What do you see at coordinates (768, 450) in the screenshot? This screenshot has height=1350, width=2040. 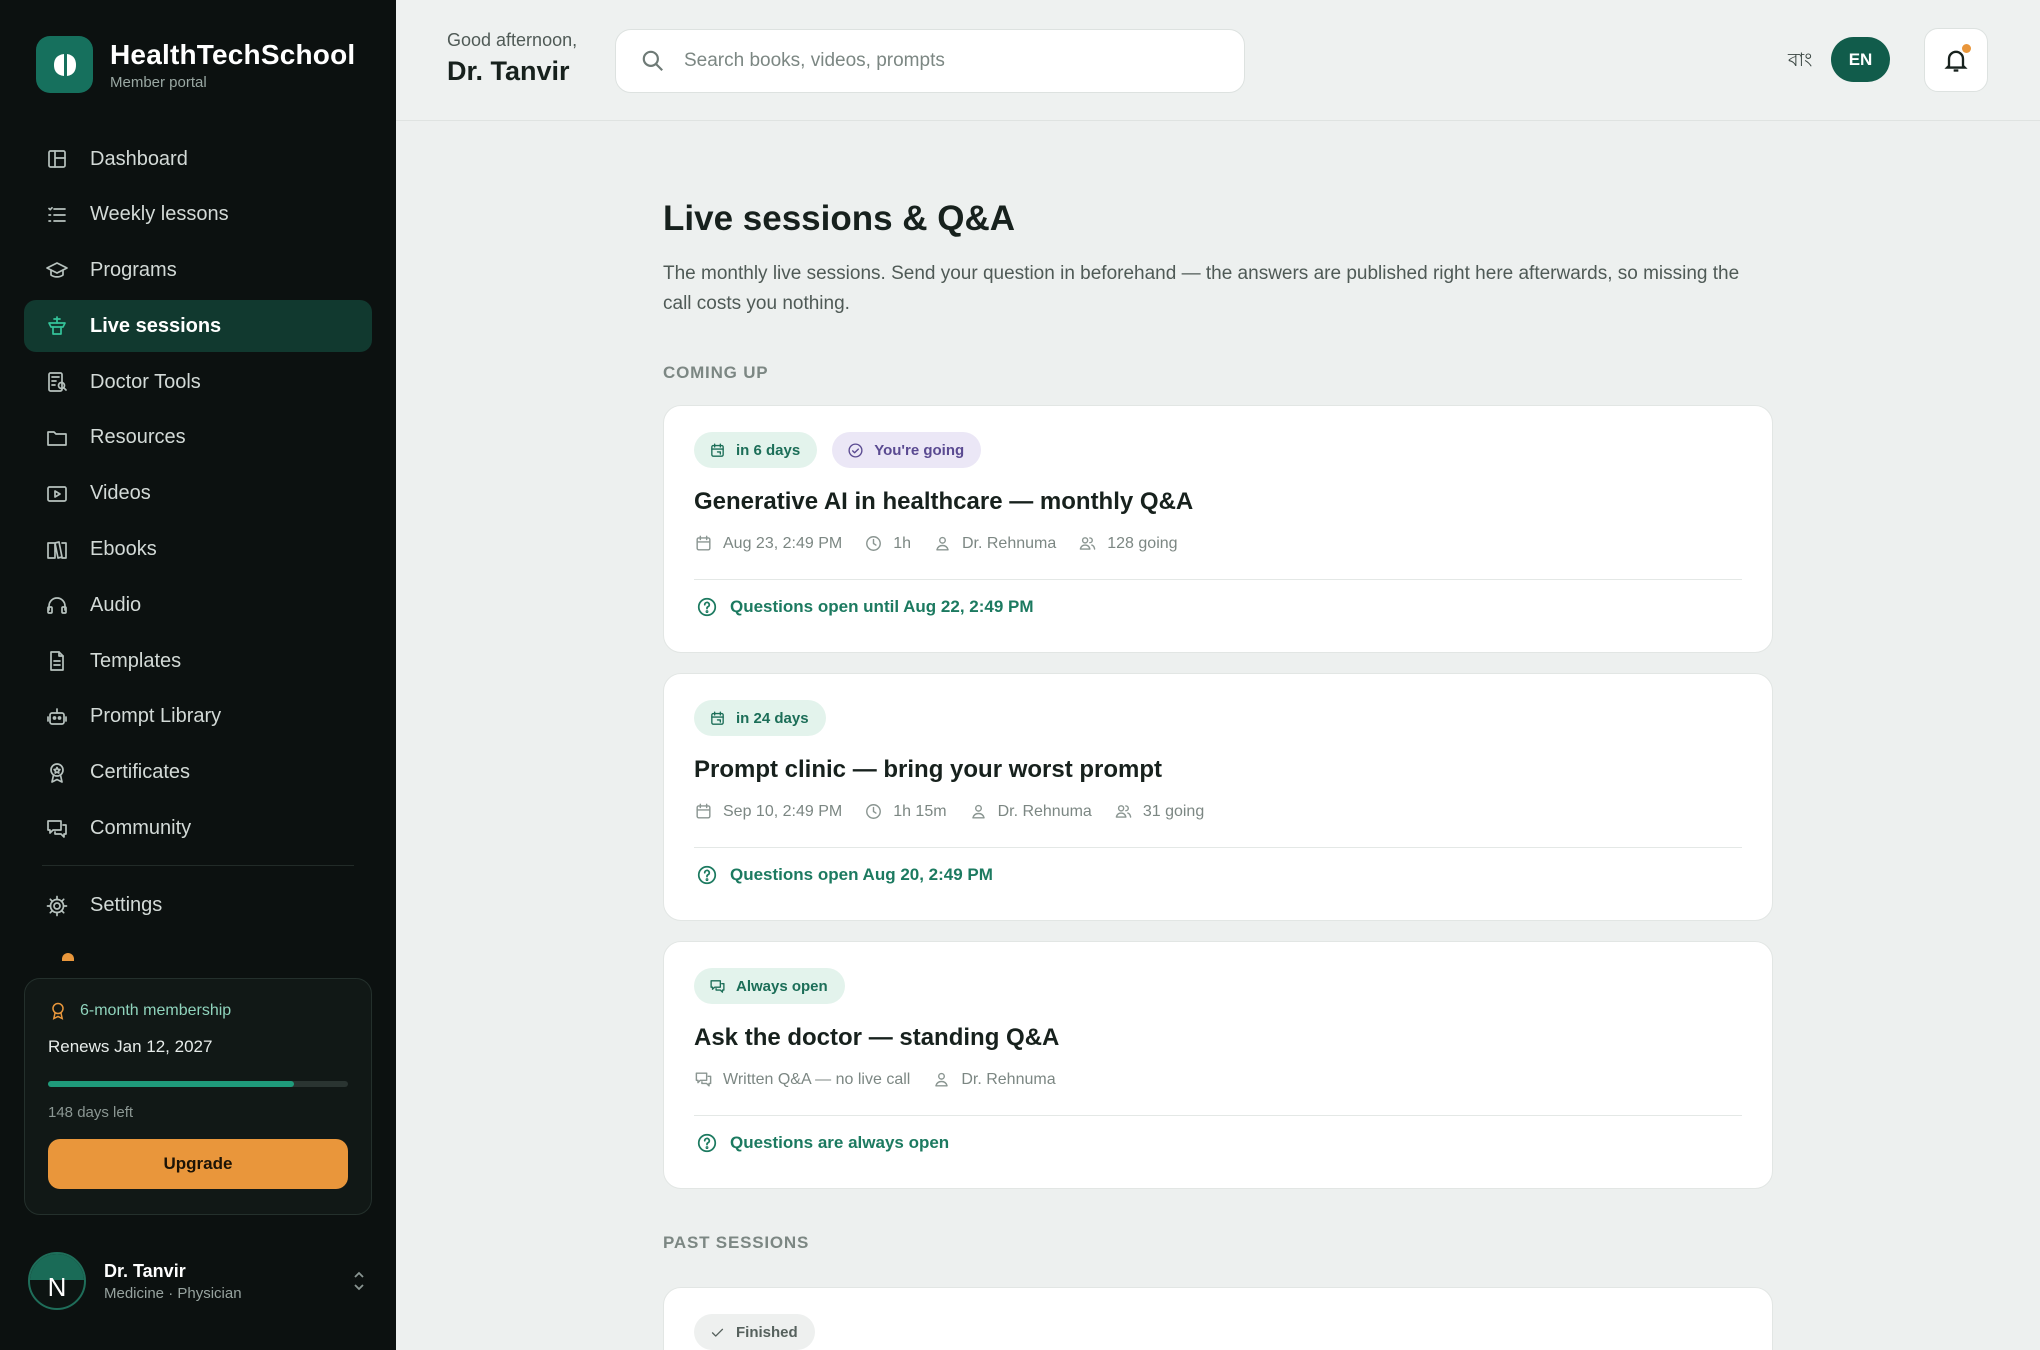 I see `badge-label: in 6 days` at bounding box center [768, 450].